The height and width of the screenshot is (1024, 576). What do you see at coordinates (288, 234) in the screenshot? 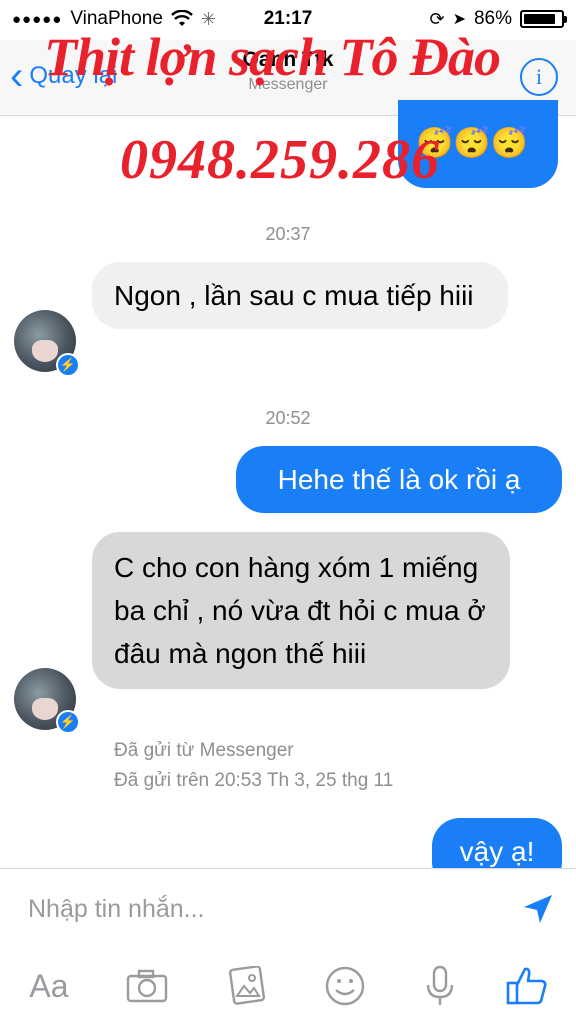
I see `timestamp-divider: 20:37` at bounding box center [288, 234].